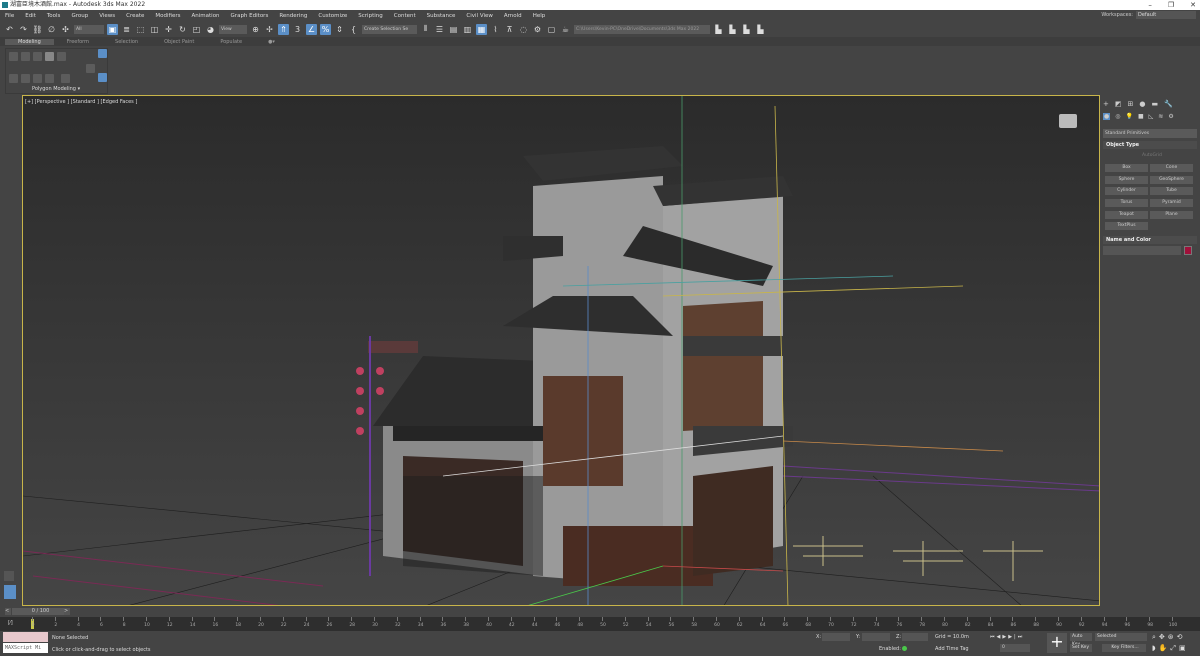 The width and height of the screenshot is (1200, 656). What do you see at coordinates (1152, 155) in the screenshot?
I see `autogrid-checkbox: AutoGrid` at bounding box center [1152, 155].